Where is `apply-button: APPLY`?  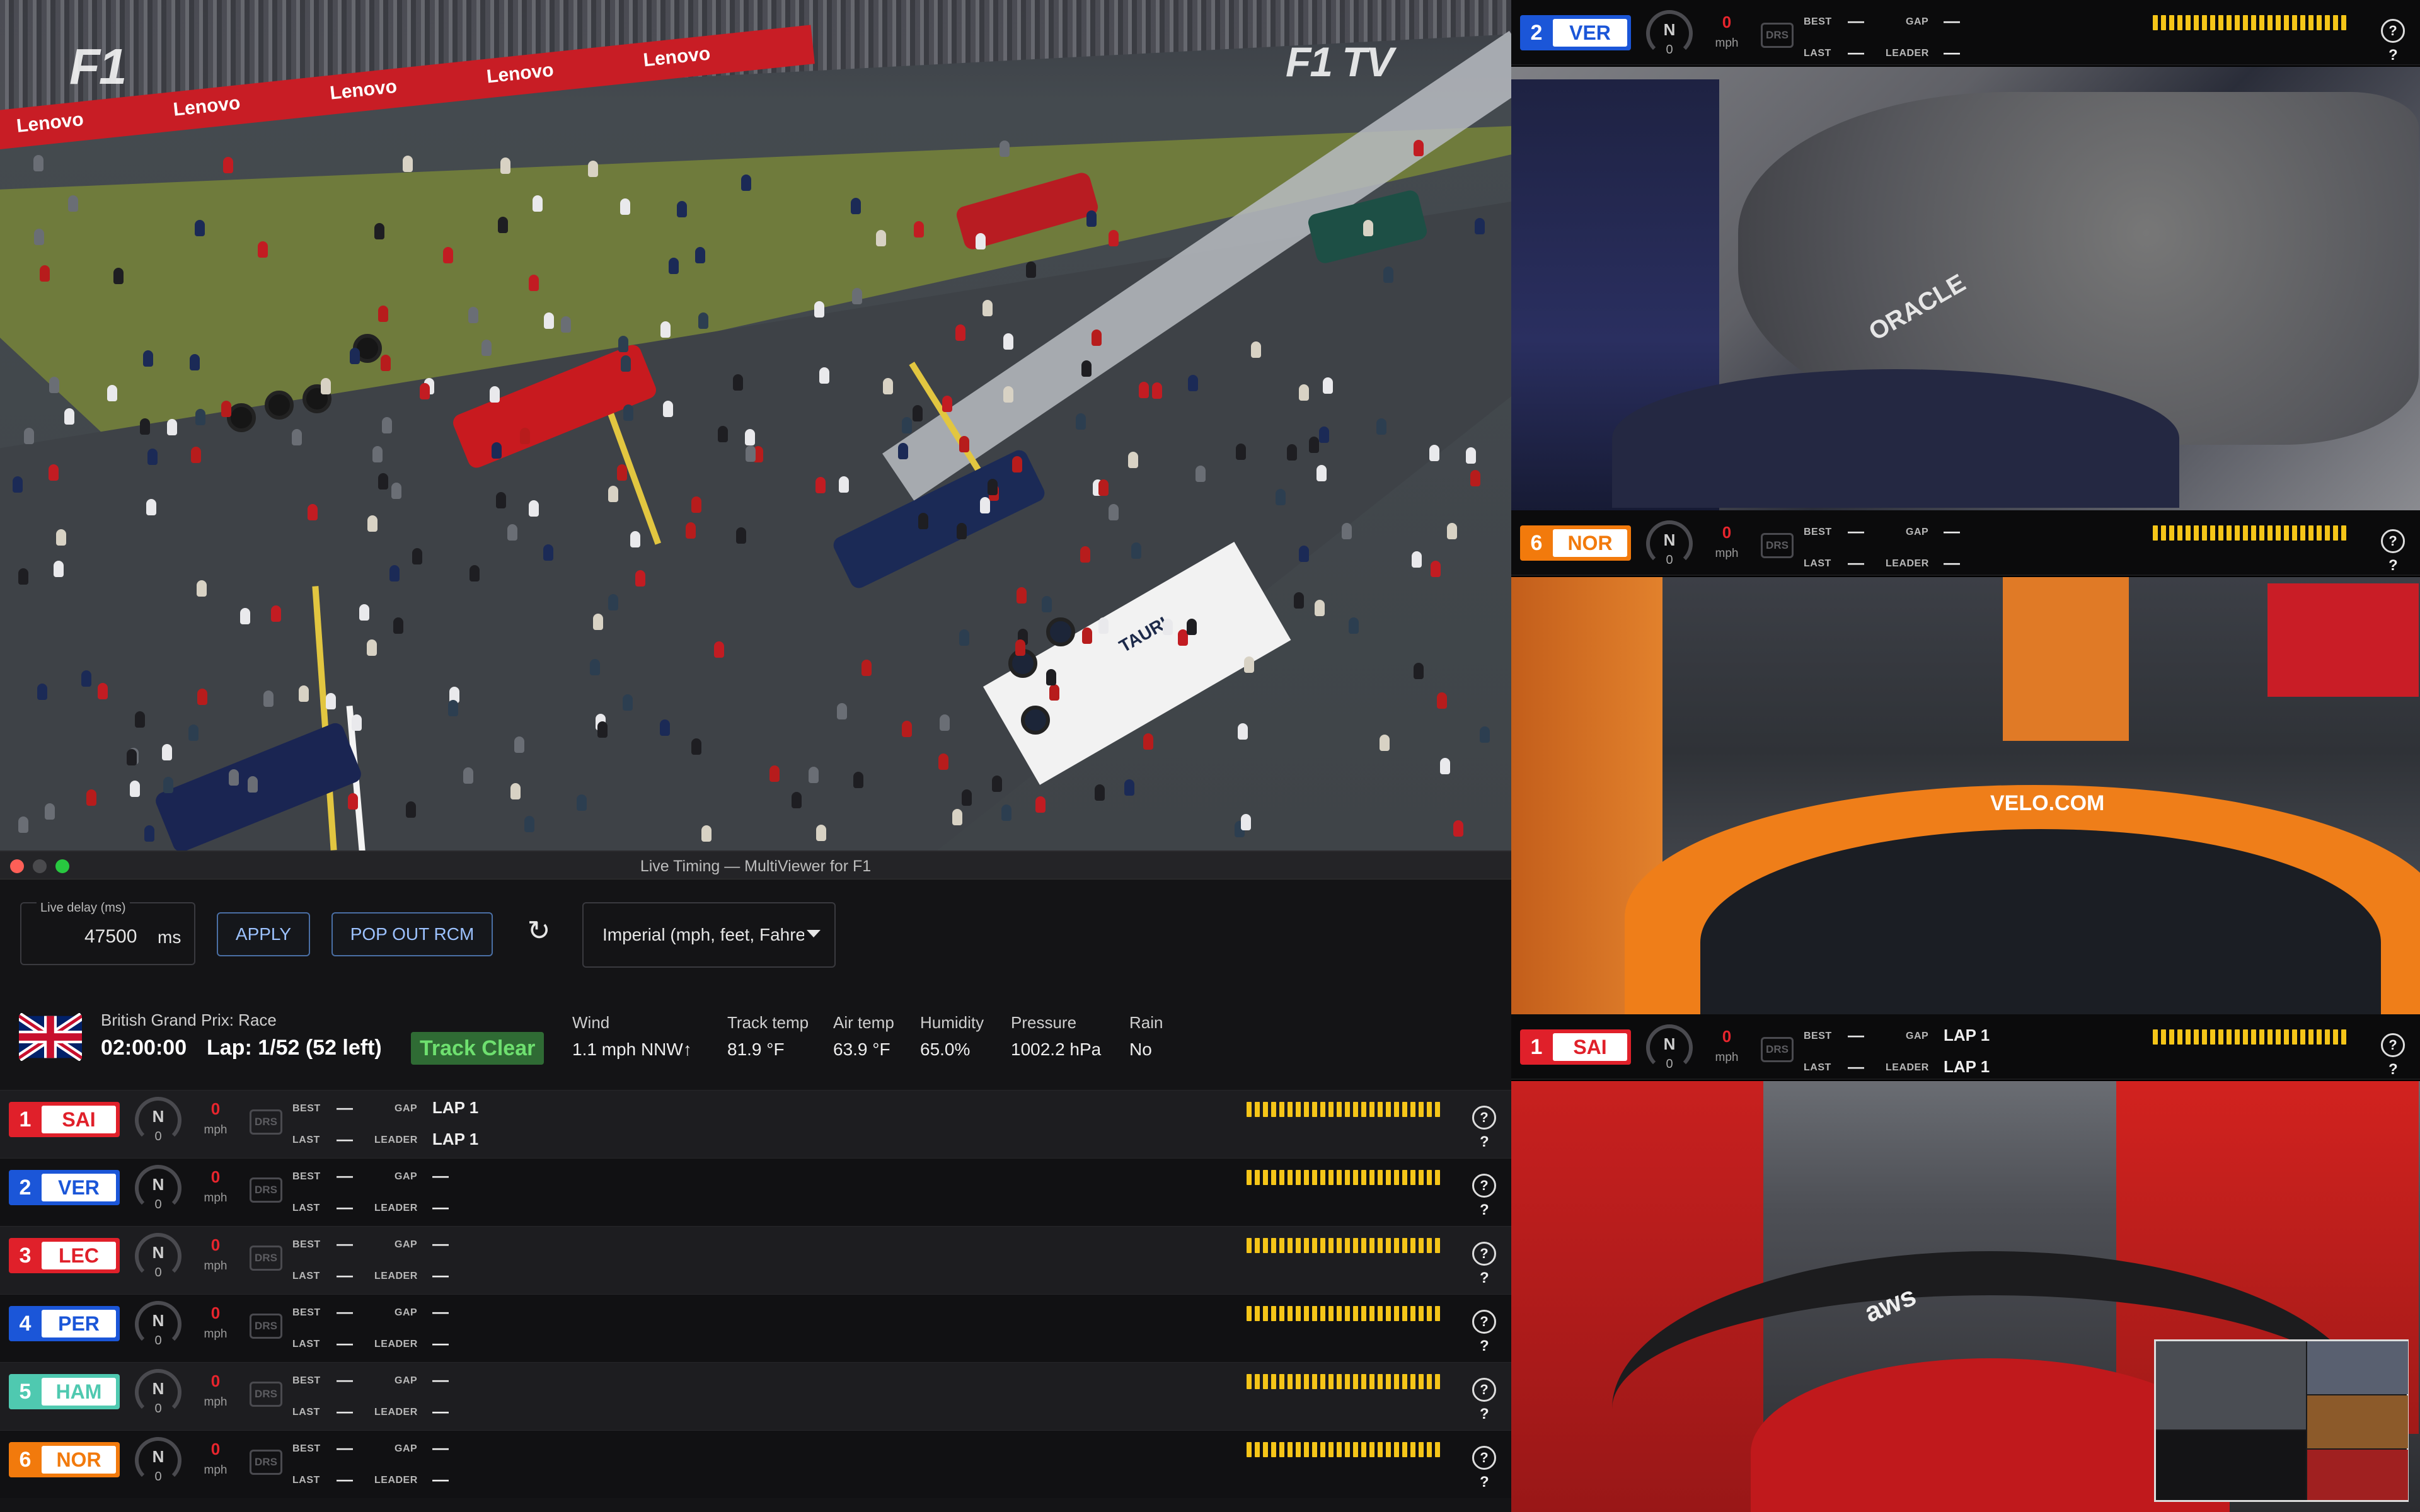 apply-button: APPLY is located at coordinates (263, 934).